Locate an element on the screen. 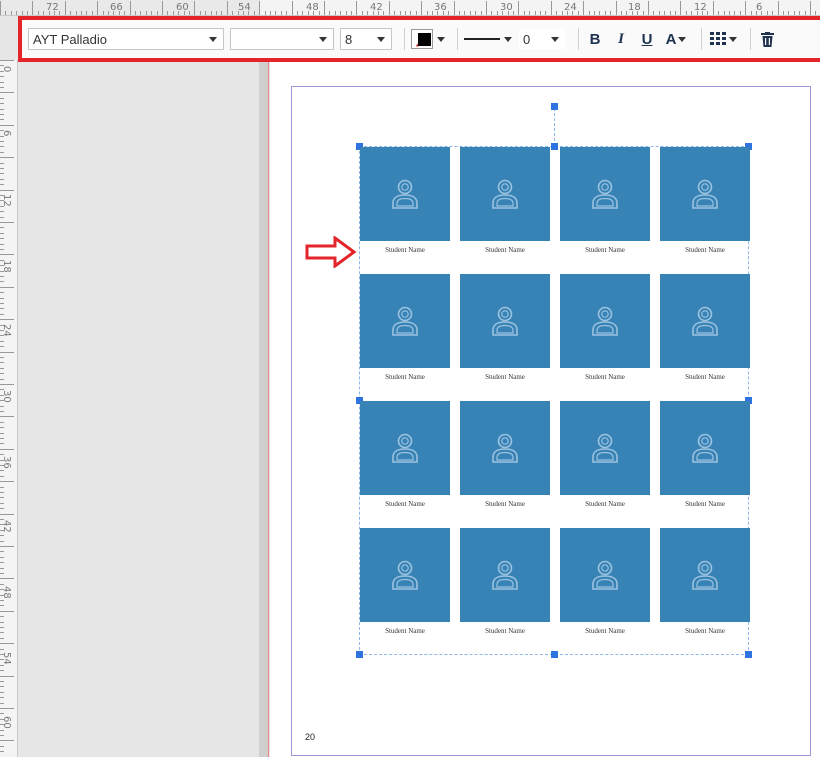 The image size is (820, 757). text-color-button: A is located at coordinates (676, 39).